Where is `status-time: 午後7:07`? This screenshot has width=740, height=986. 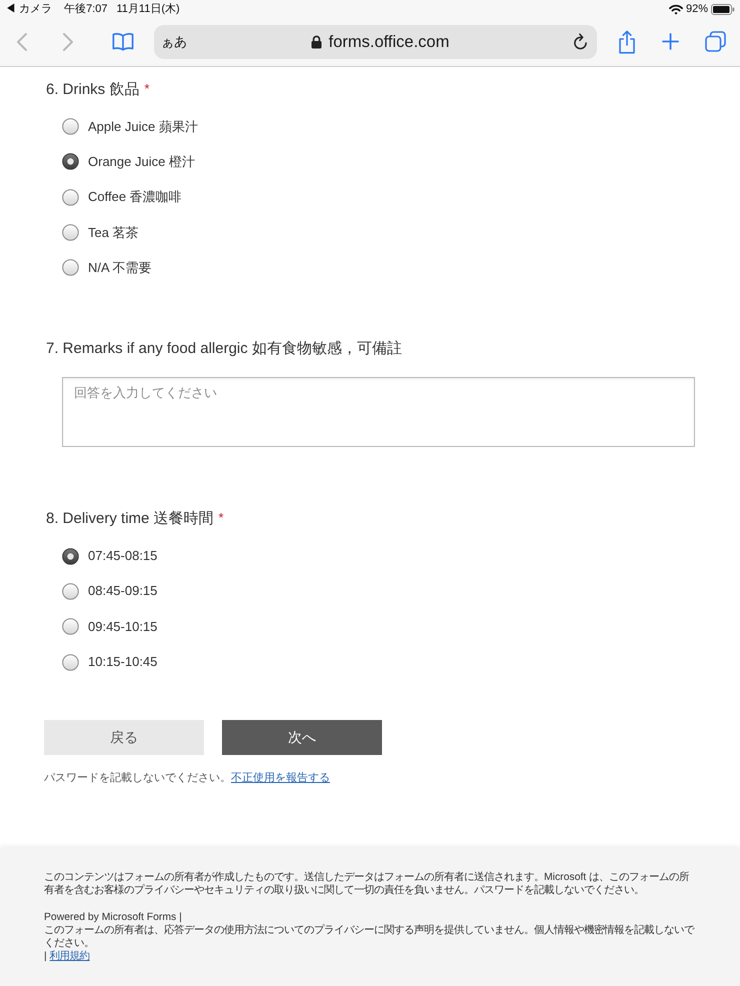
status-time: 午後7:07 is located at coordinates (86, 9).